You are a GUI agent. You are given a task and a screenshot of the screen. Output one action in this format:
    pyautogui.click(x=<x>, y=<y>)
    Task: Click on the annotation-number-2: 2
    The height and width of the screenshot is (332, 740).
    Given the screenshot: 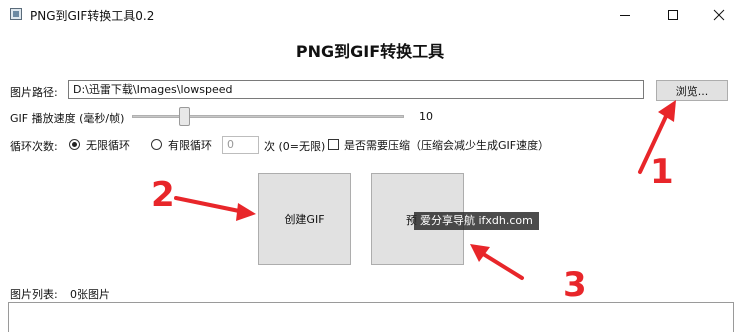 What is the action you would take?
    pyautogui.click(x=163, y=195)
    